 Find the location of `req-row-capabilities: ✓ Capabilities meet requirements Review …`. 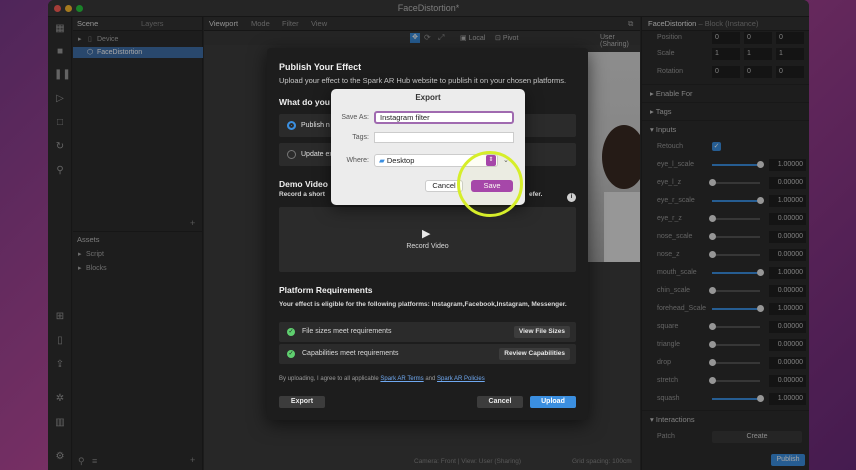

req-row-capabilities: ✓ Capabilities meet requirements Review … is located at coordinates (427, 354).